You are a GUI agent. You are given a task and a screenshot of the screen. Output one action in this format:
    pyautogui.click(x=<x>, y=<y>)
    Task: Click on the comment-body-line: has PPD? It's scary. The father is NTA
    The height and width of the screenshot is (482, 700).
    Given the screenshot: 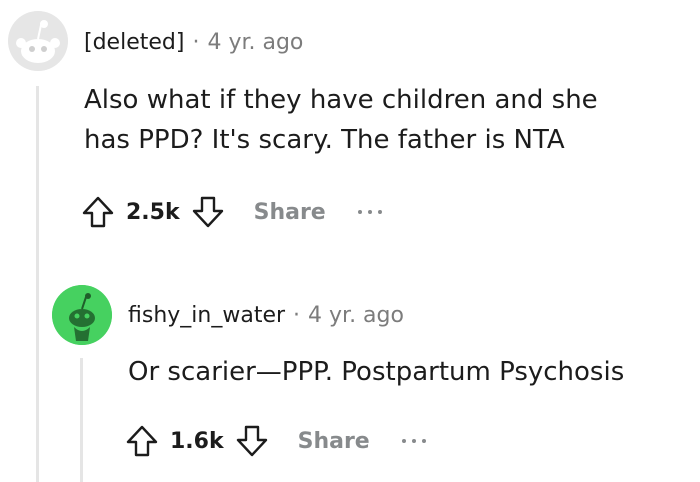 What is the action you would take?
    pyautogui.click(x=324, y=140)
    